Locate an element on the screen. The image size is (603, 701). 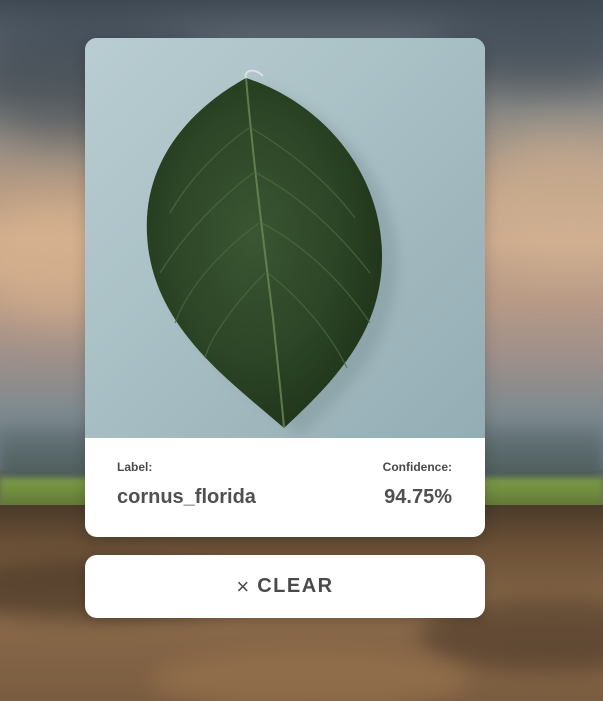
result-panel: Label: cornus_florida Confidence: 94.75% is located at coordinates (285, 487).